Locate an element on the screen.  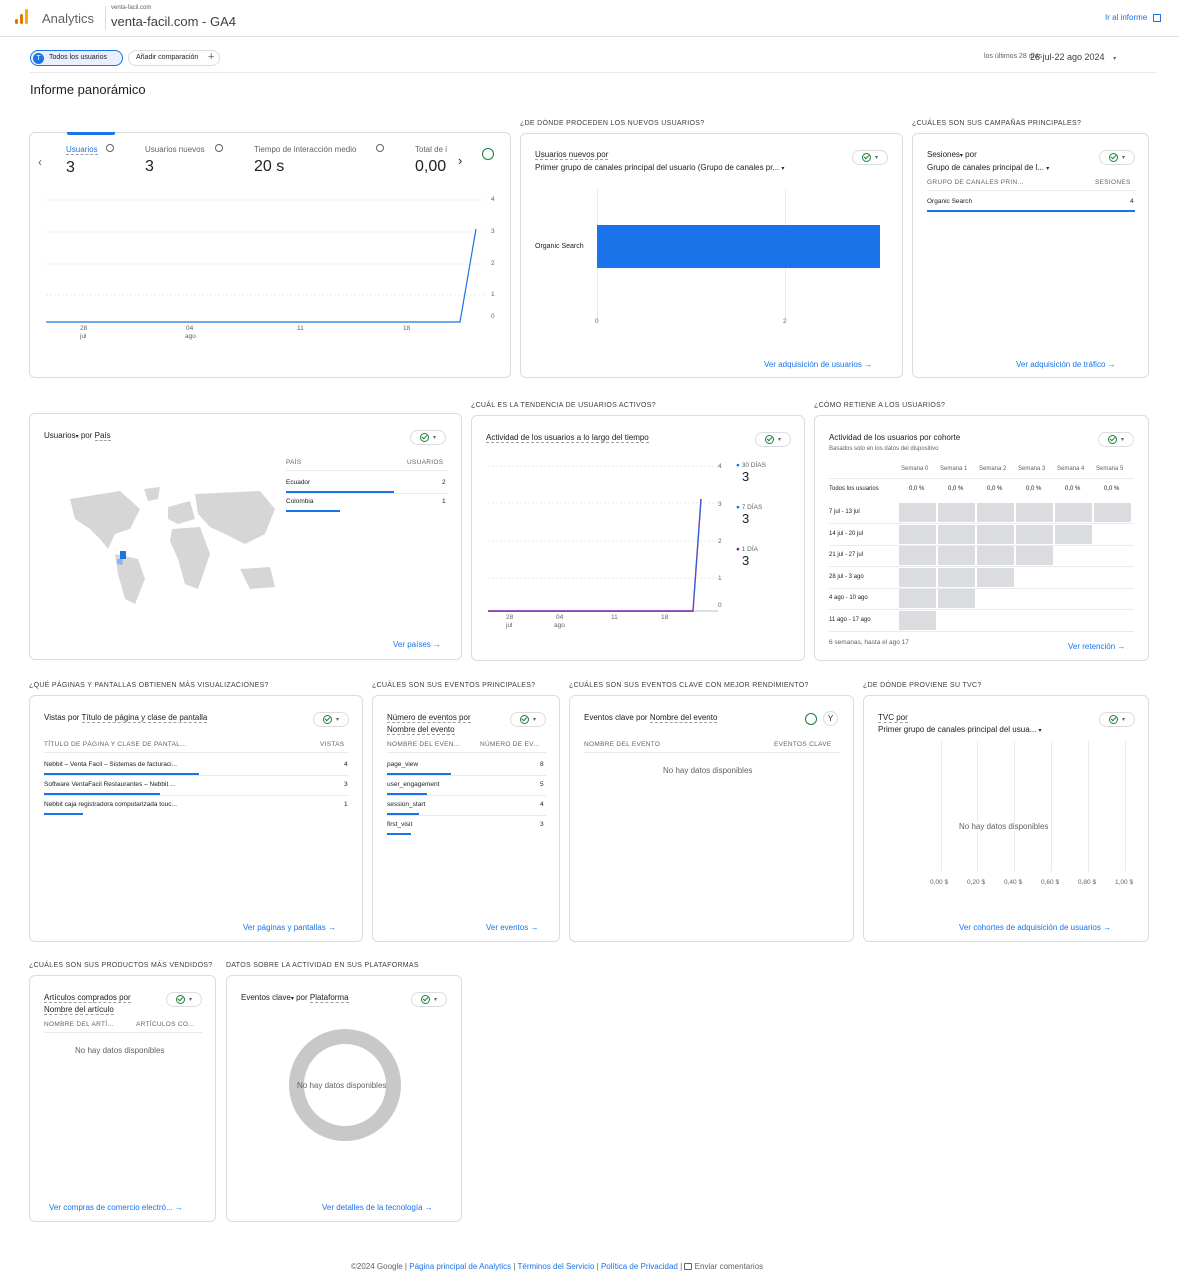
add-comparison-button: Añadir comparación + is located at coordinates (174, 58).